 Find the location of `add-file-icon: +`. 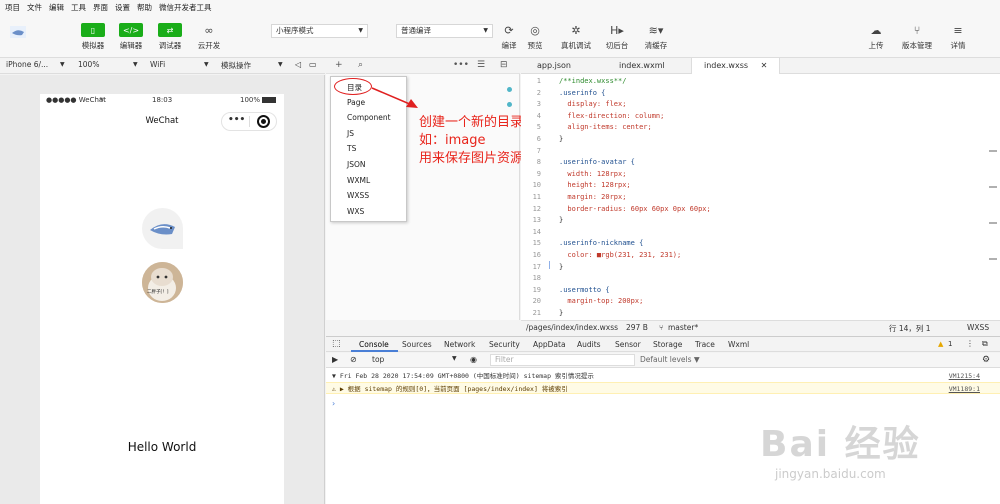

add-file-icon: + is located at coordinates (339, 65).